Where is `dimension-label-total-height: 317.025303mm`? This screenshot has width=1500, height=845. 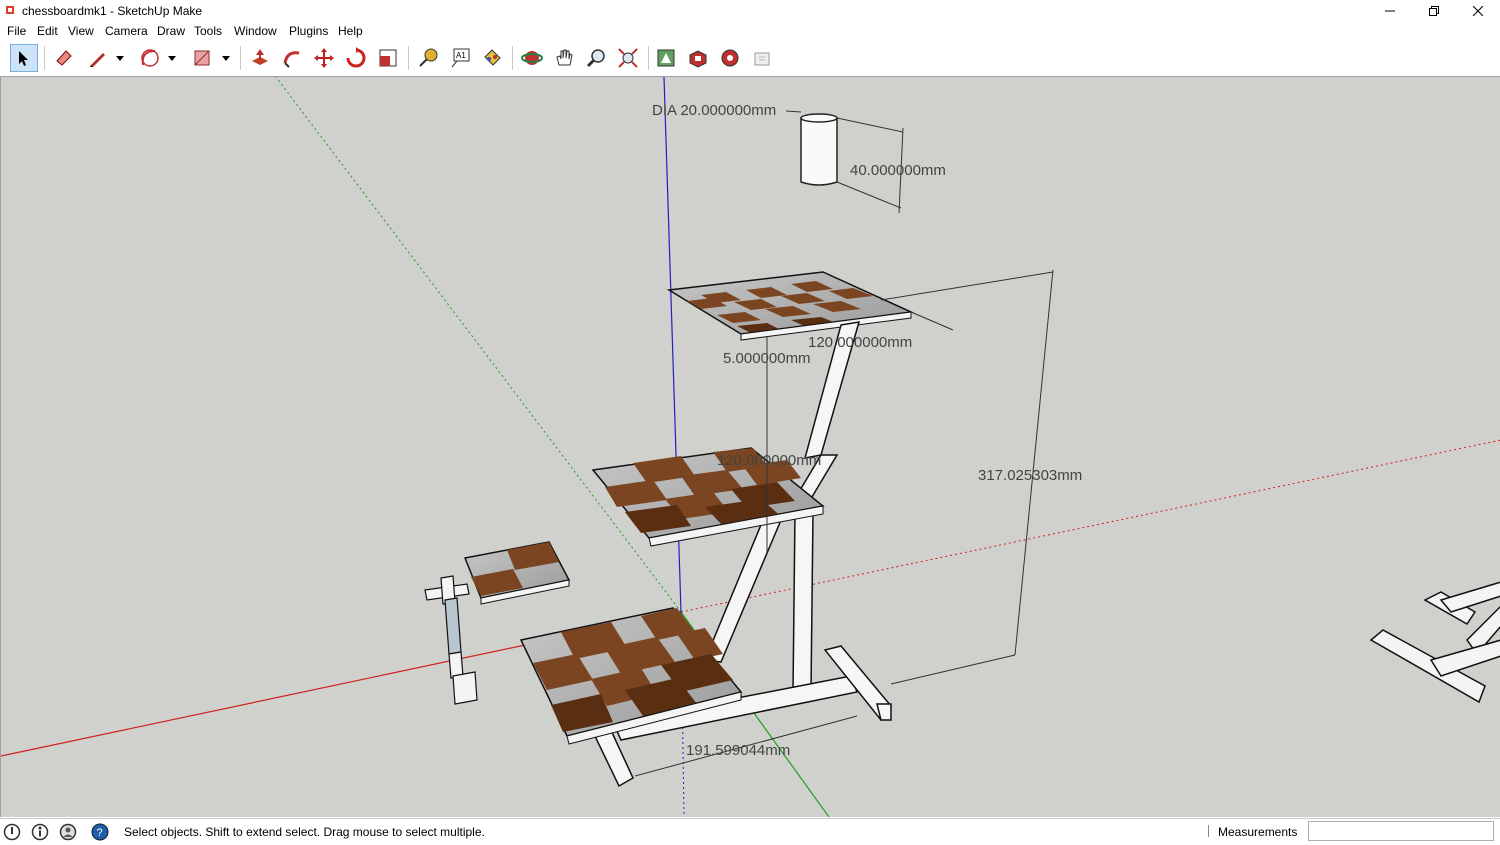
dimension-label-total-height: 317.025303mm is located at coordinates (1030, 475).